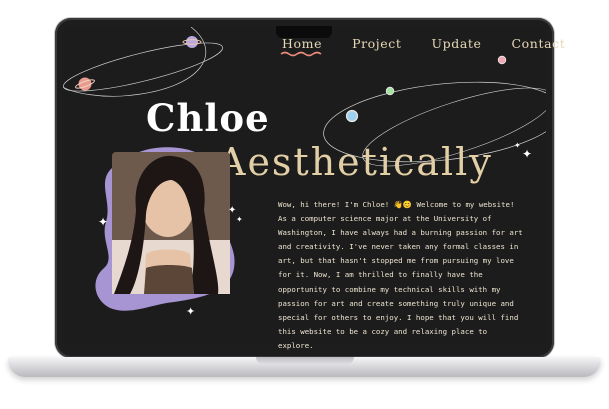 This screenshot has width=609, height=409. What do you see at coordinates (423, 46) in the screenshot?
I see `top-navigation: Home Project Update Contact` at bounding box center [423, 46].